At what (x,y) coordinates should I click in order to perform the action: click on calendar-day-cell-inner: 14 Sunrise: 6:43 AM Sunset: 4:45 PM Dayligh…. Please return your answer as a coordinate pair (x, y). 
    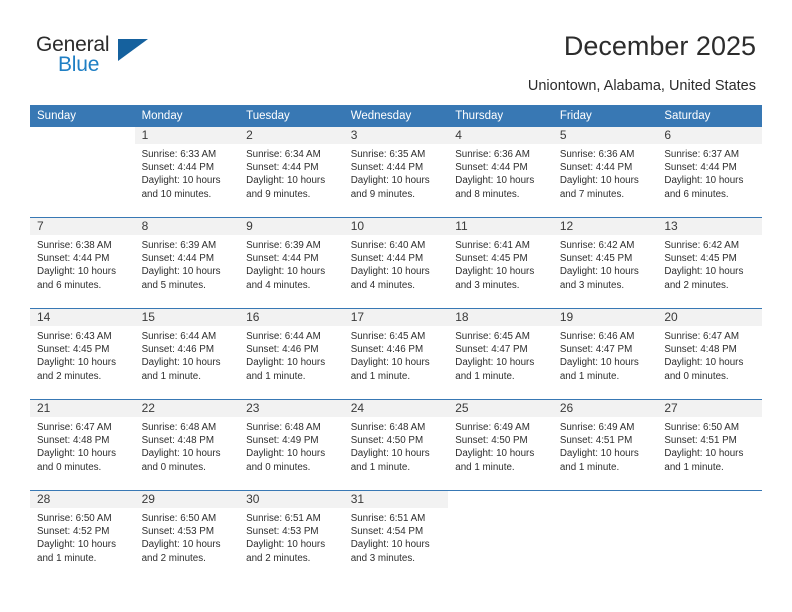
    Looking at the image, I should click on (82, 354).